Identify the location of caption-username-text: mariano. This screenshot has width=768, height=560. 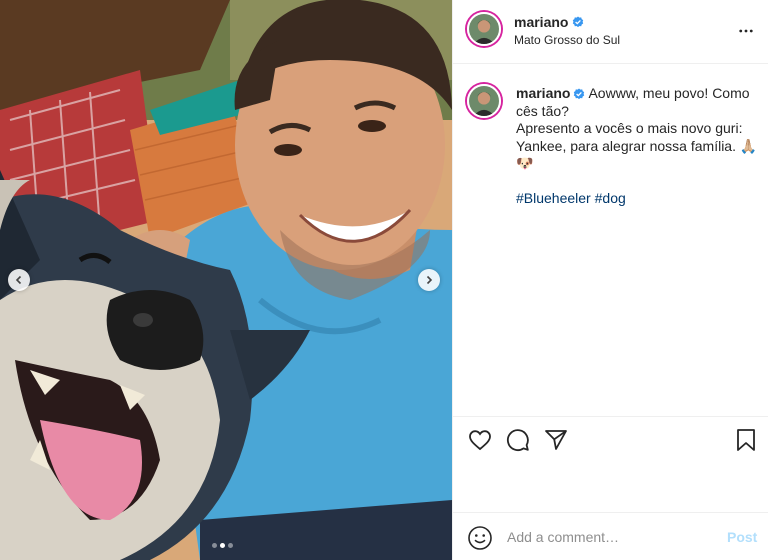
(543, 94).